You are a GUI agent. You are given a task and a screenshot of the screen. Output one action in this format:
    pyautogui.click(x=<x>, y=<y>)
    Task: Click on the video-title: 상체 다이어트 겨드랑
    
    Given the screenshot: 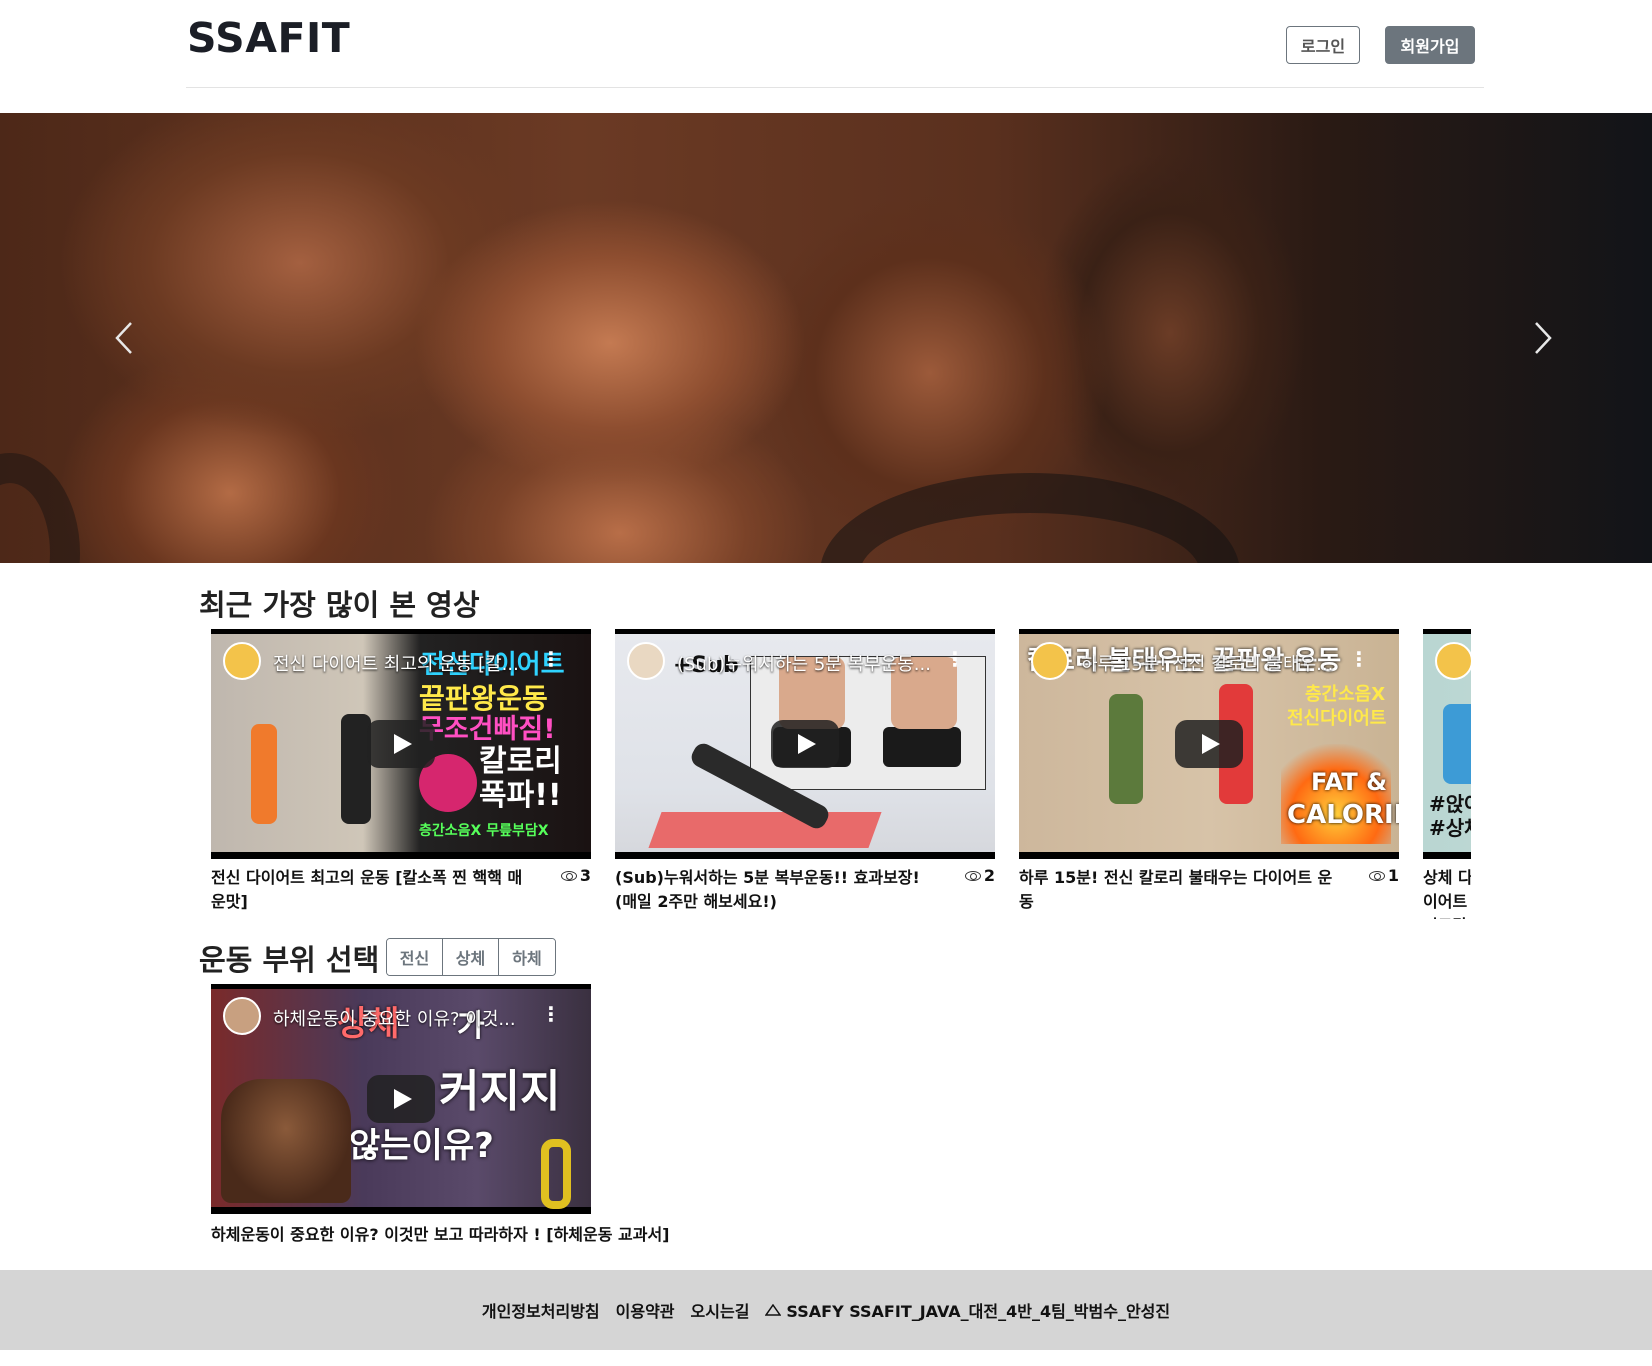 What is the action you would take?
    pyautogui.click(x=1447, y=892)
    